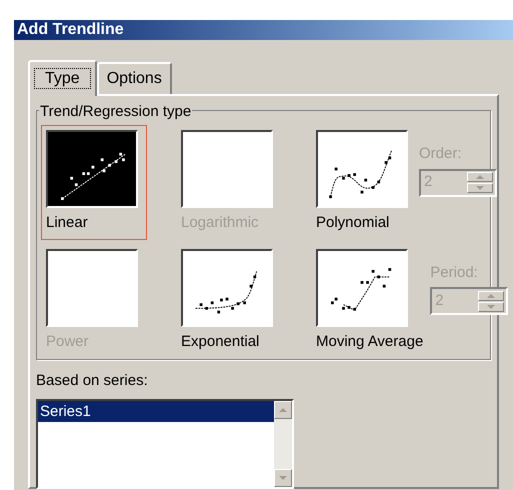 The image size is (513, 490). What do you see at coordinates (165, 443) in the screenshot?
I see `series-list: Series1` at bounding box center [165, 443].